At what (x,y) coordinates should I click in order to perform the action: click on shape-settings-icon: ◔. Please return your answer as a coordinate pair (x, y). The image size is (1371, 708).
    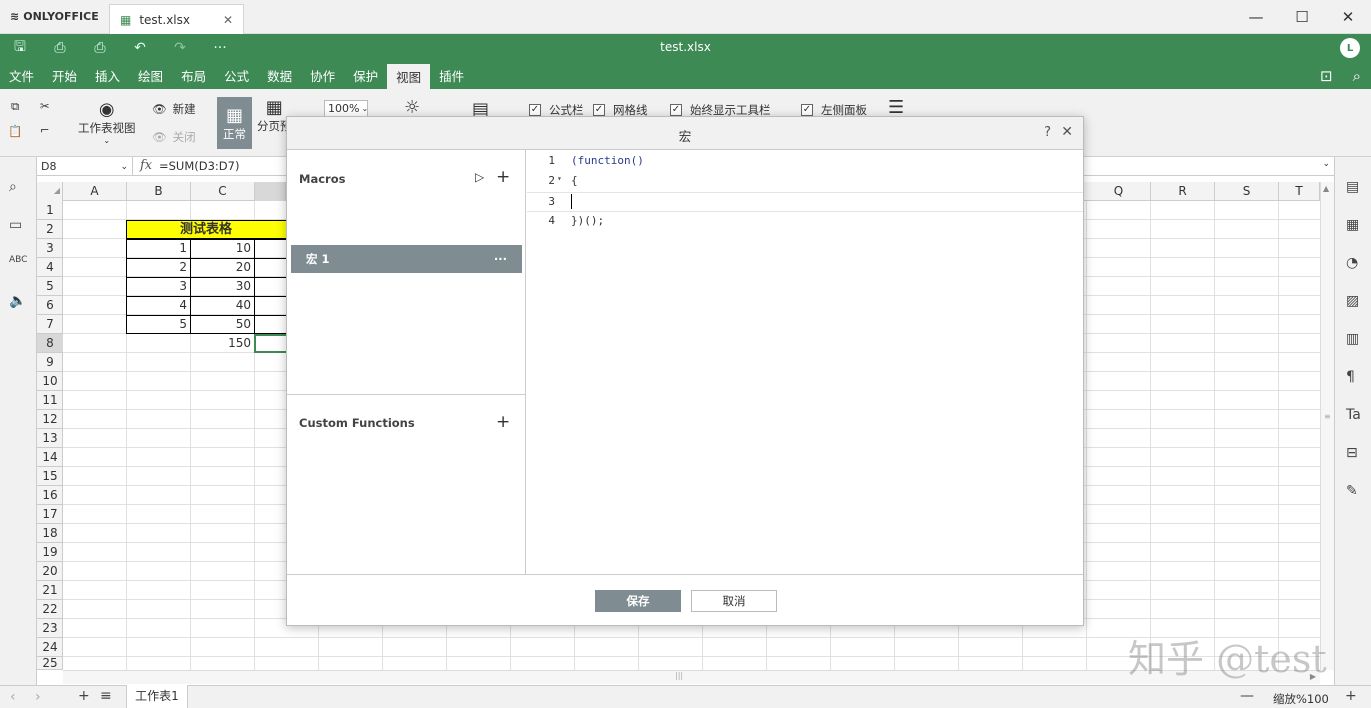
    Looking at the image, I should click on (1352, 263).